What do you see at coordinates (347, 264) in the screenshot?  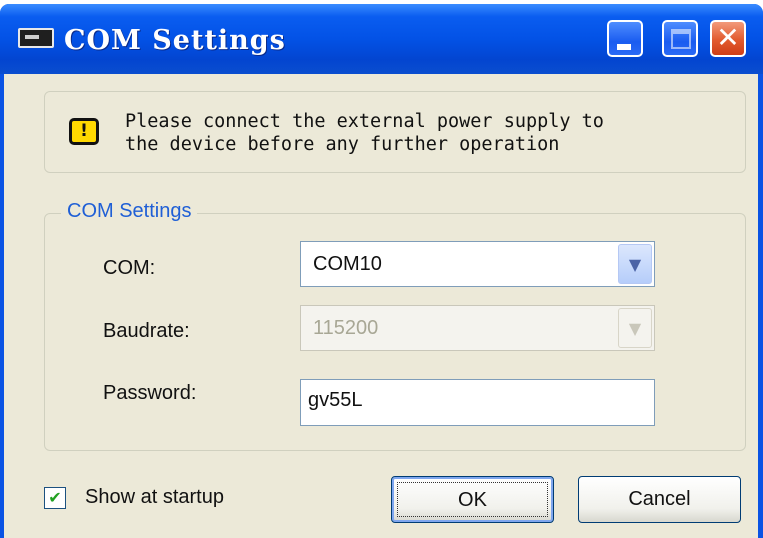 I see `com-select-value: COM10` at bounding box center [347, 264].